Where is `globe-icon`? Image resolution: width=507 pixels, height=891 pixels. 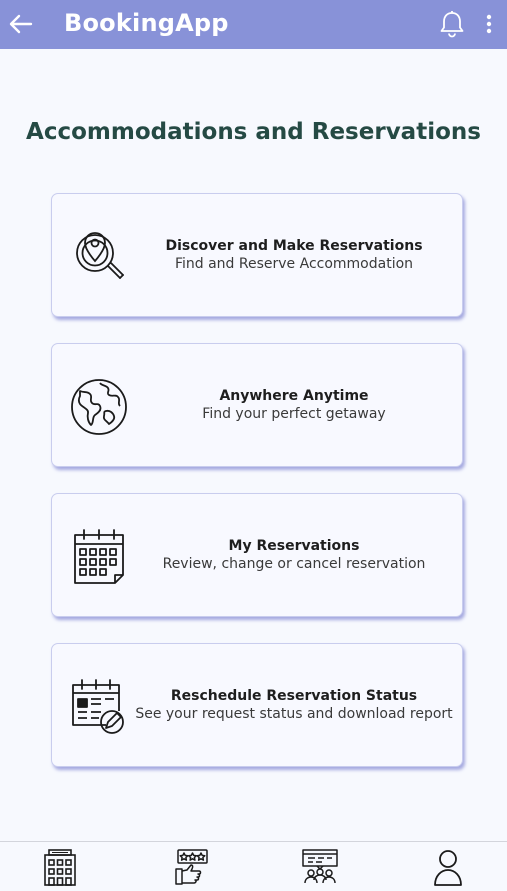
globe-icon is located at coordinates (99, 407).